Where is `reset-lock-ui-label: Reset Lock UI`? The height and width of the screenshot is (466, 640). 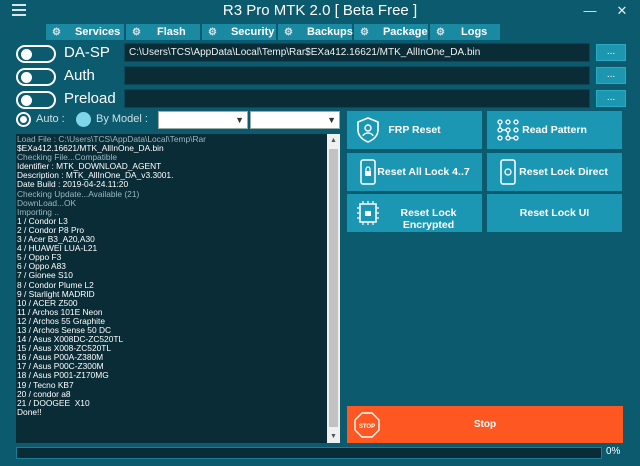 reset-lock-ui-label: Reset Lock UI is located at coordinates (554, 213).